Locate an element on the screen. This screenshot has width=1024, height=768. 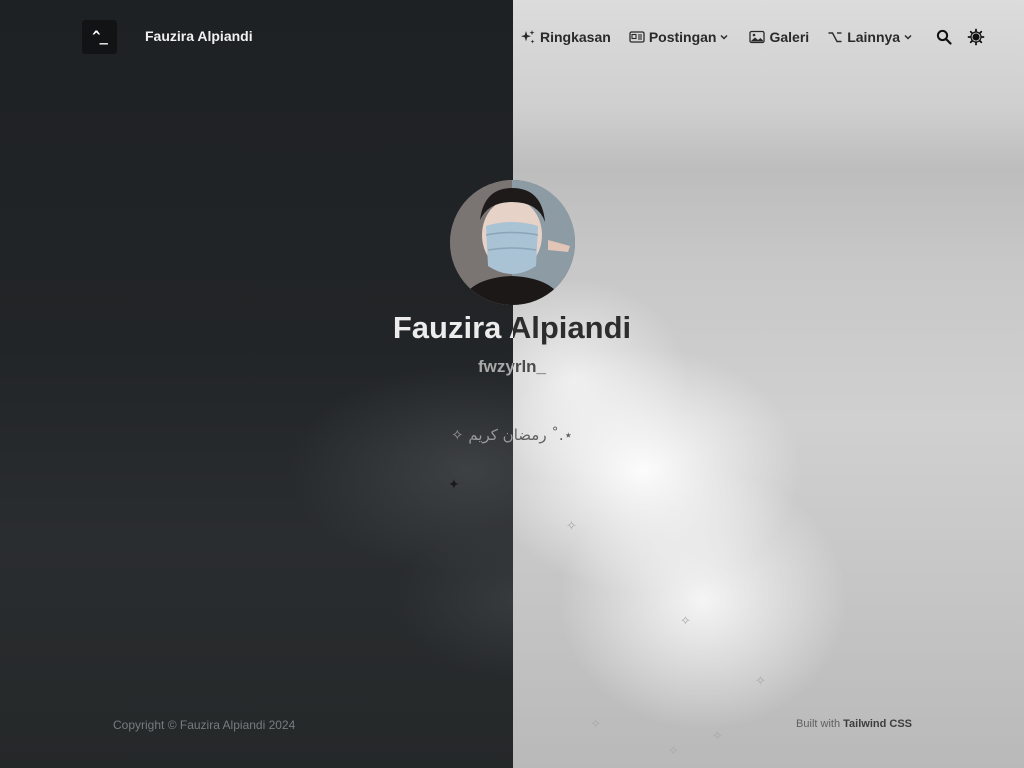
site-name-link: Fauzira Alpiandi is located at coordinates (199, 36).